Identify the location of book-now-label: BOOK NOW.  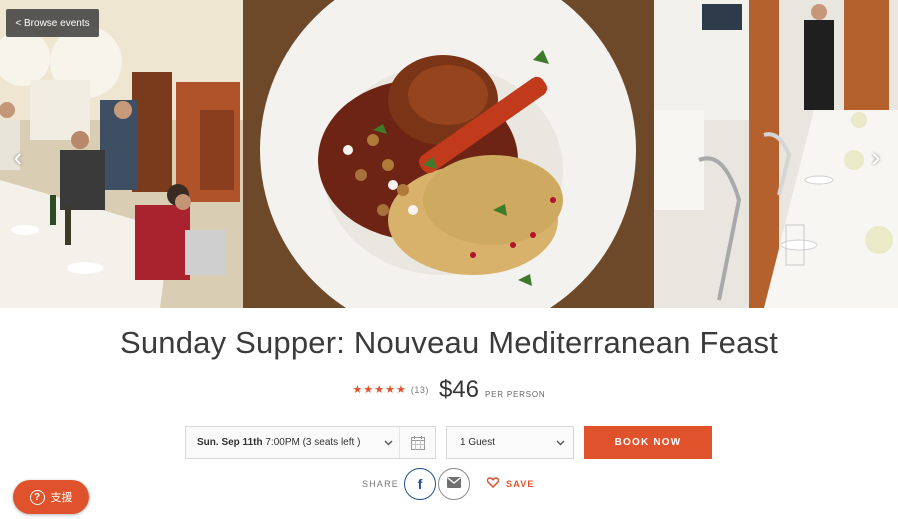
(648, 442).